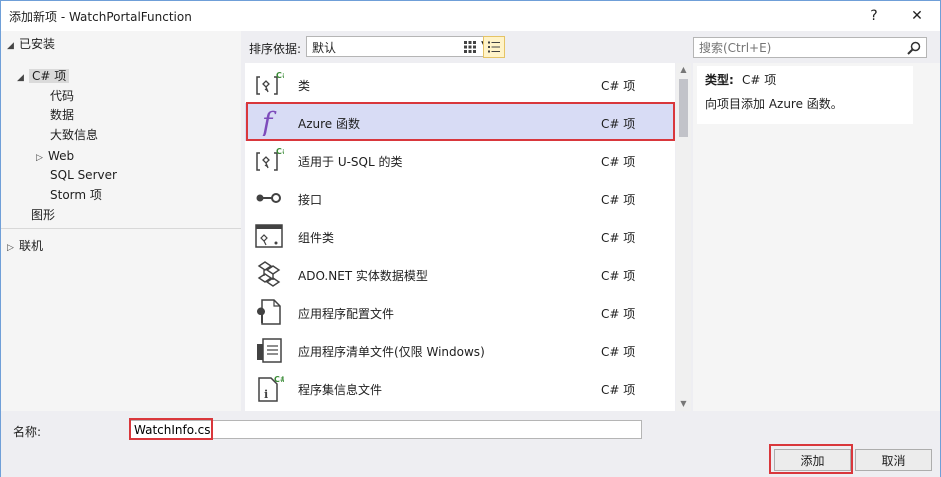 The height and width of the screenshot is (477, 941). I want to click on grid-view-button, so click(470, 47).